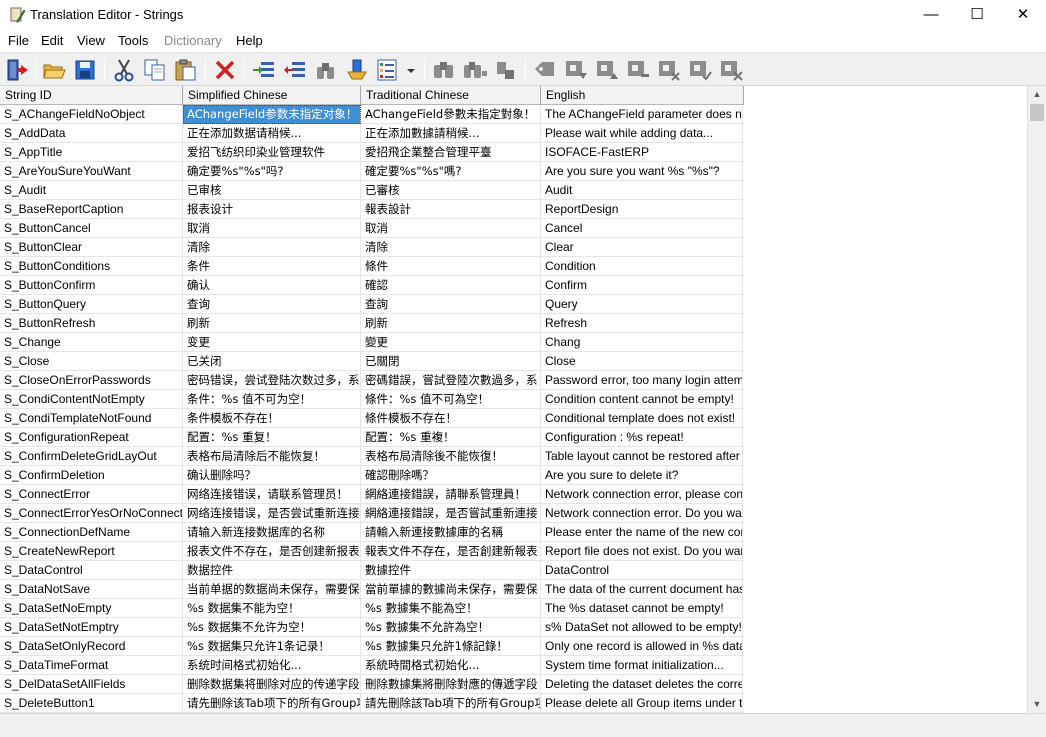 This screenshot has height=737, width=1046. I want to click on english-cell: DataControl, so click(642, 570).